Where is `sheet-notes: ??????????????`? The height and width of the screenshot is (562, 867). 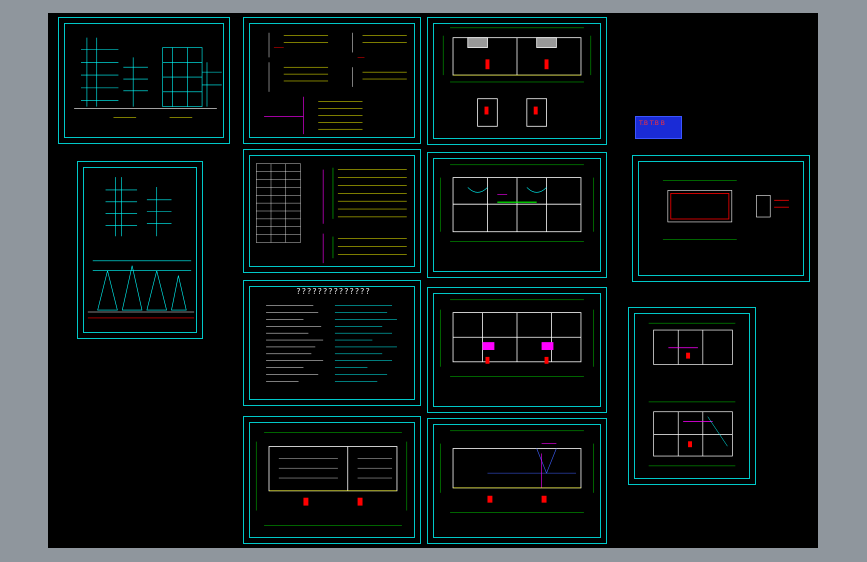 sheet-notes: ?????????????? is located at coordinates (332, 343).